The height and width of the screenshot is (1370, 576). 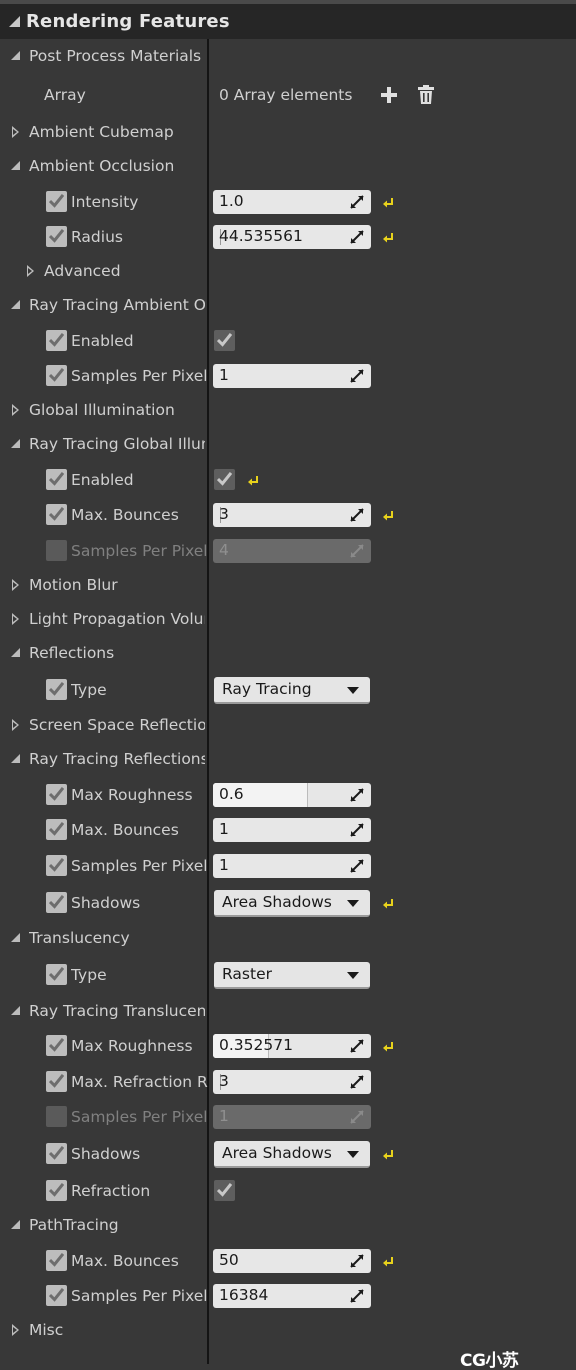 What do you see at coordinates (224, 1190) in the screenshot?
I see `refraction-checkbox` at bounding box center [224, 1190].